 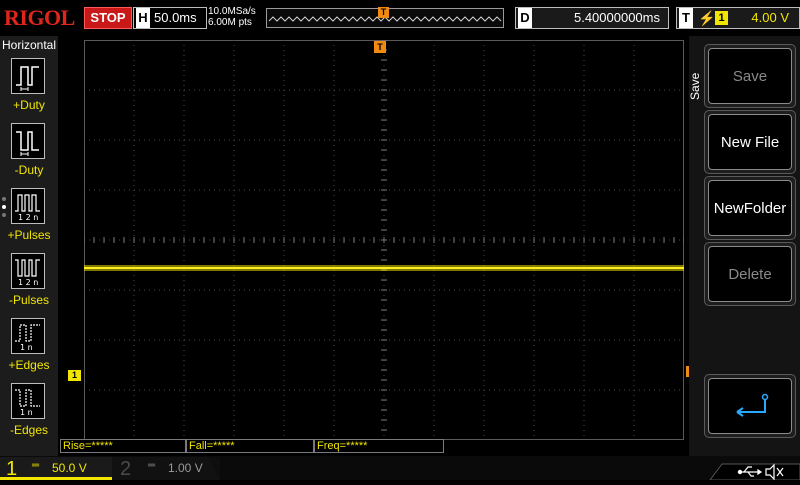 What do you see at coordinates (750, 142) in the screenshot?
I see `new-file-button: New File` at bounding box center [750, 142].